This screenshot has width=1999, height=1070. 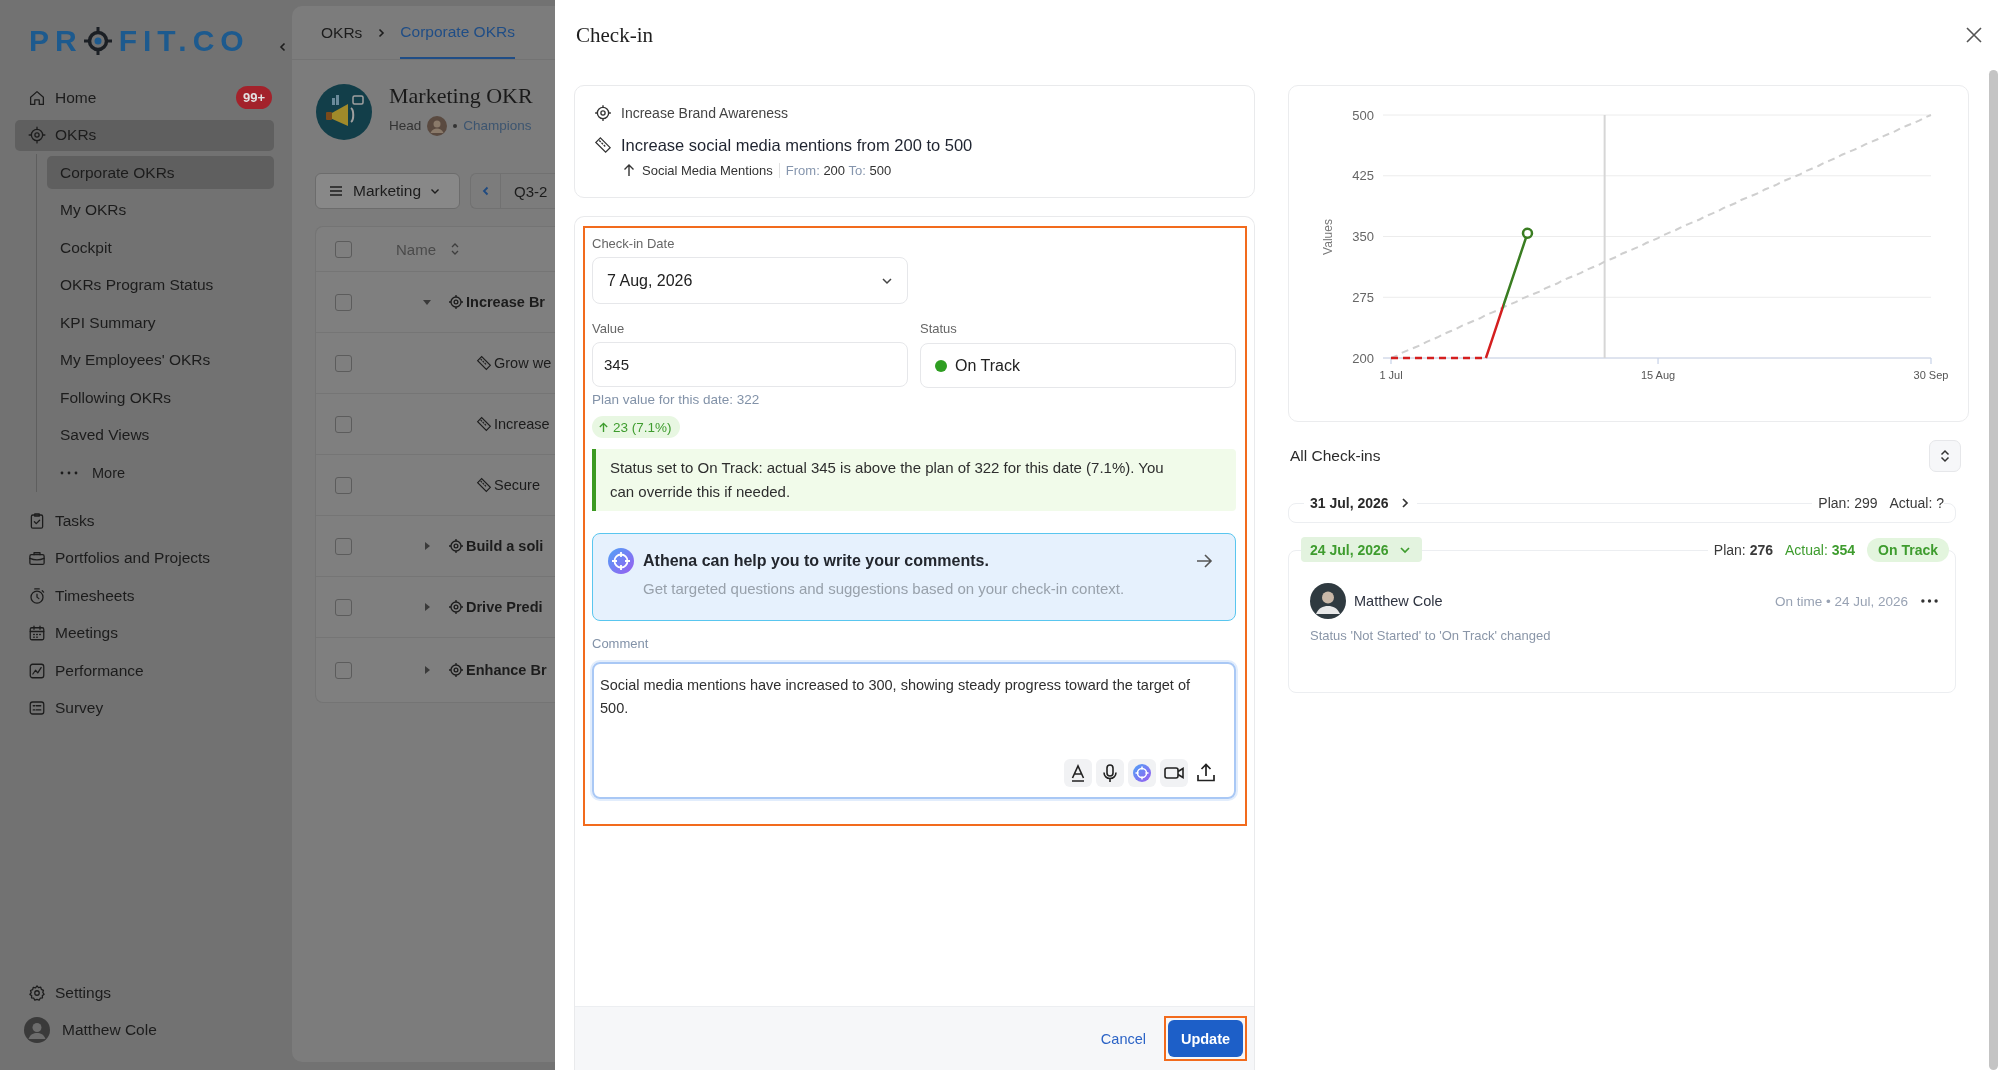 I want to click on objective-name: Drive Predi, so click(x=504, y=607).